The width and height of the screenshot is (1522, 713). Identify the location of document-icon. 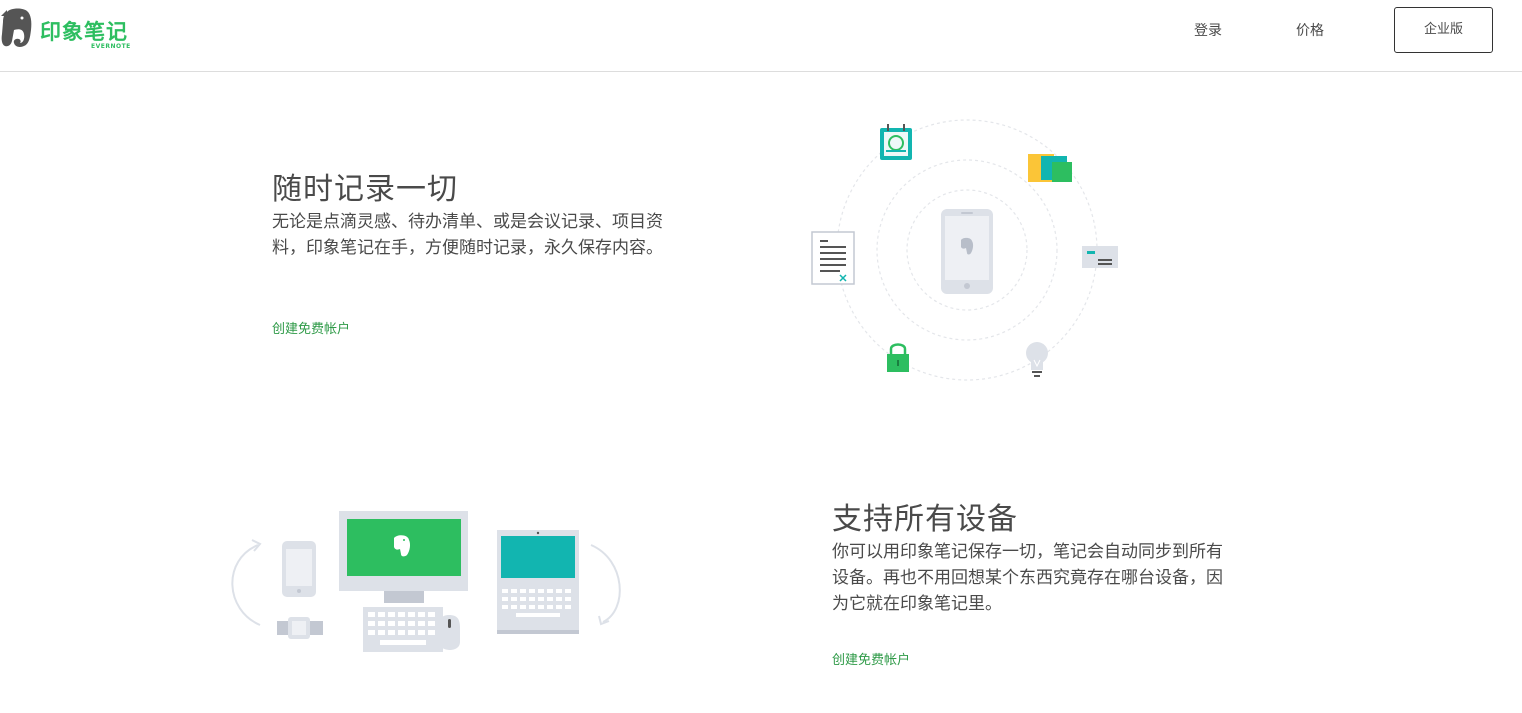
(833, 258).